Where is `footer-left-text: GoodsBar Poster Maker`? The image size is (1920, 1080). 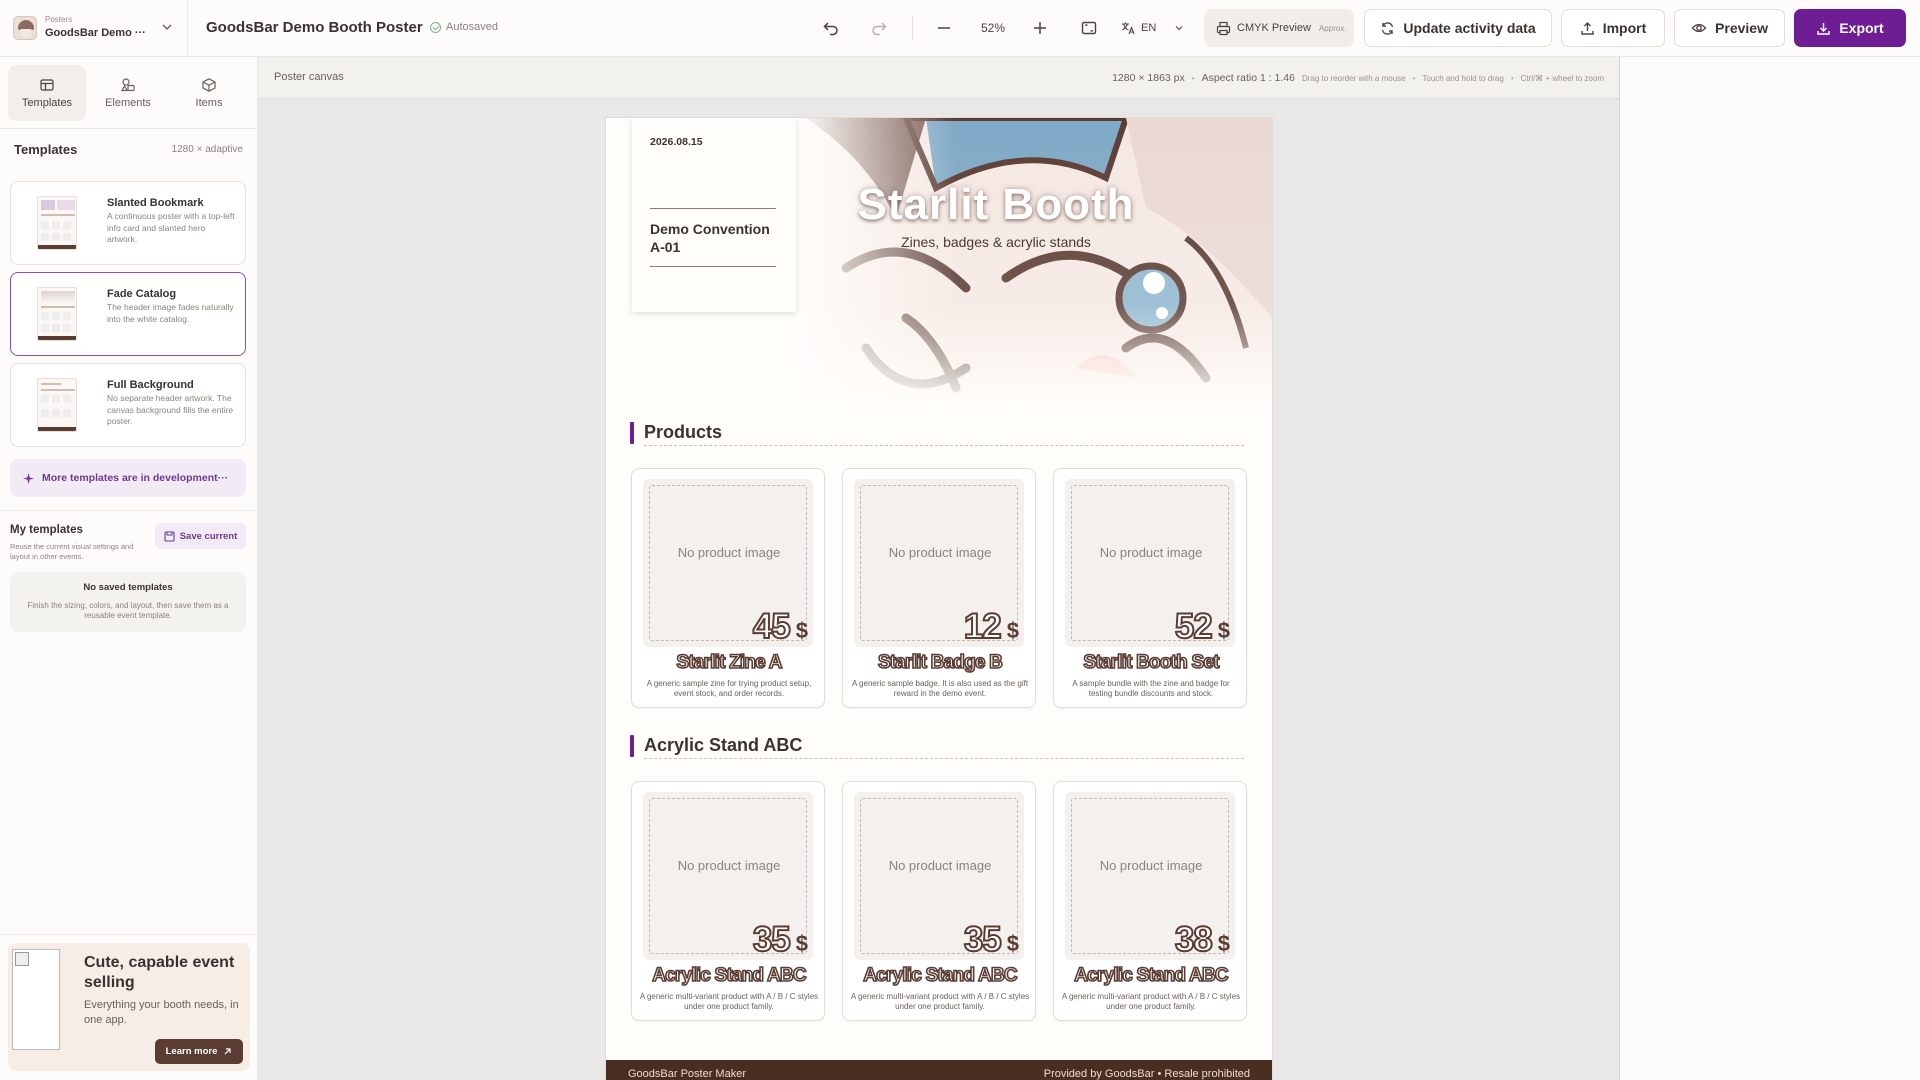 footer-left-text: GoodsBar Poster Maker is located at coordinates (687, 1074).